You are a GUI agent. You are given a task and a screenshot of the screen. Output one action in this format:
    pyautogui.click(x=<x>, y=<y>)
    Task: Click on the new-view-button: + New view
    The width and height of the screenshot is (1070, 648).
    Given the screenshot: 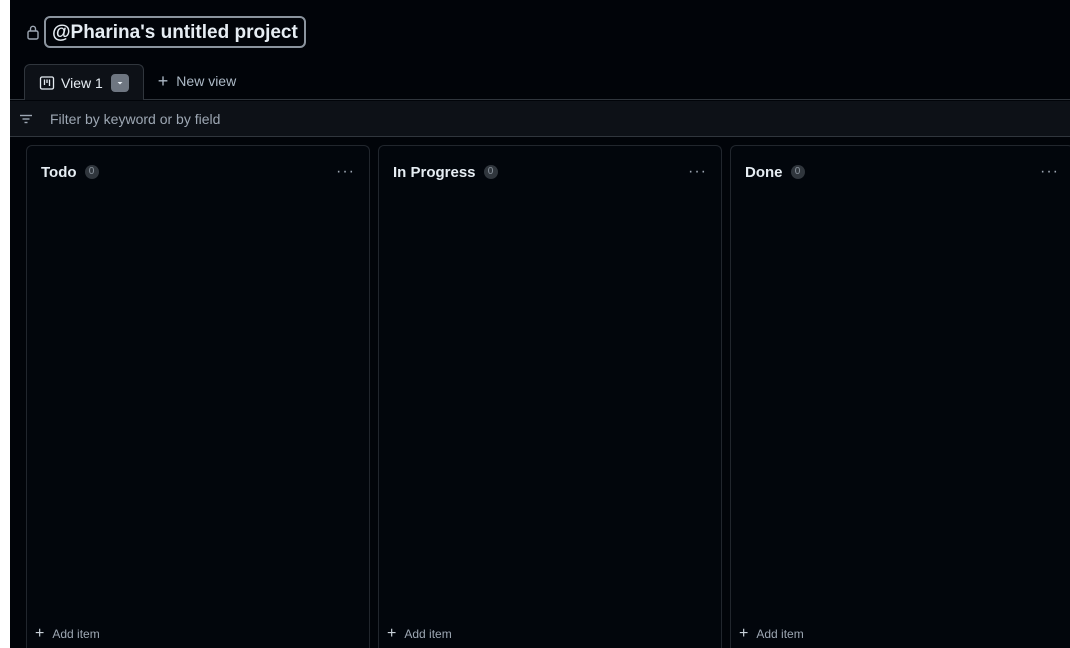 What is the action you would take?
    pyautogui.click(x=190, y=81)
    